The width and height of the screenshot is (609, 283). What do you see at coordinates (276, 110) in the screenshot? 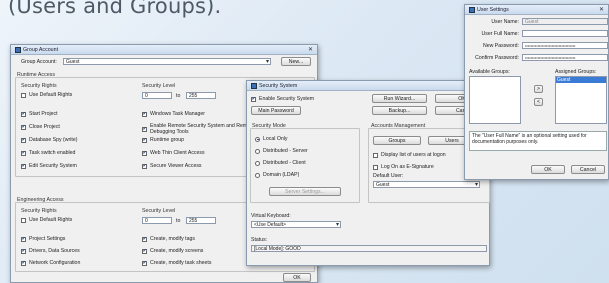
I see `main-password-button: Main Password` at bounding box center [276, 110].